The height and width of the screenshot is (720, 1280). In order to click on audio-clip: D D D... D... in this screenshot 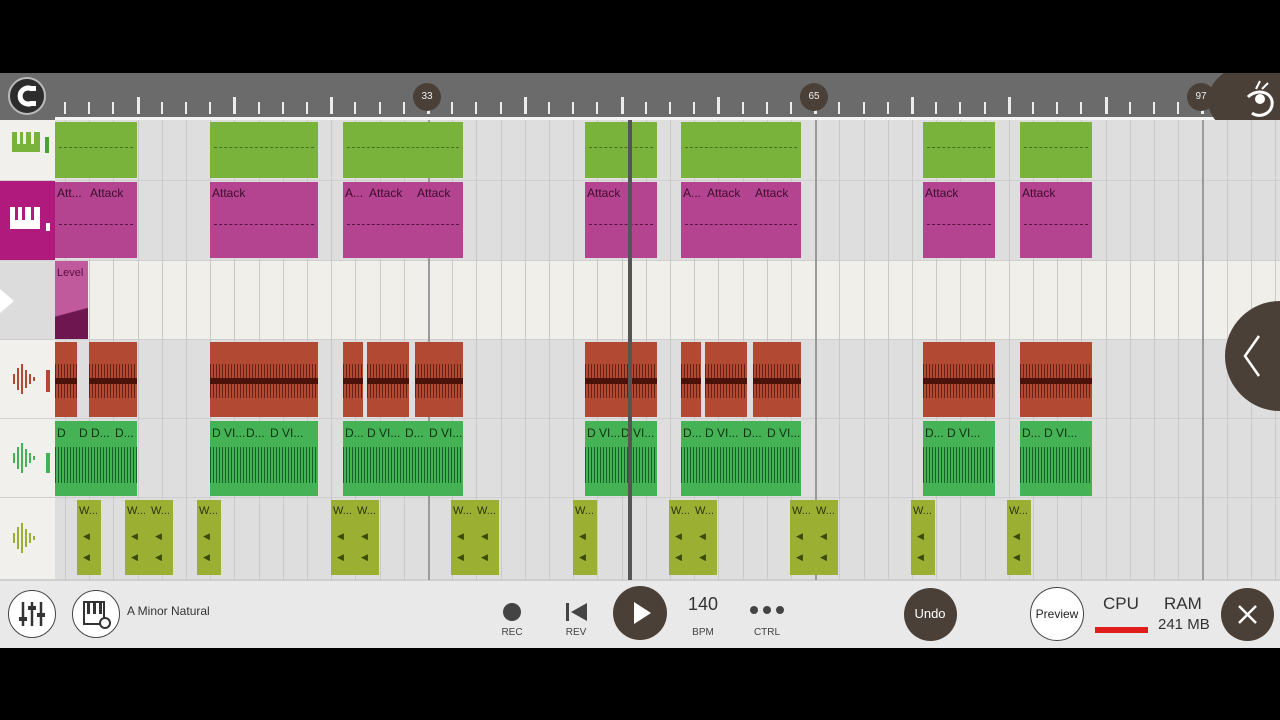, I will do `click(96, 458)`.